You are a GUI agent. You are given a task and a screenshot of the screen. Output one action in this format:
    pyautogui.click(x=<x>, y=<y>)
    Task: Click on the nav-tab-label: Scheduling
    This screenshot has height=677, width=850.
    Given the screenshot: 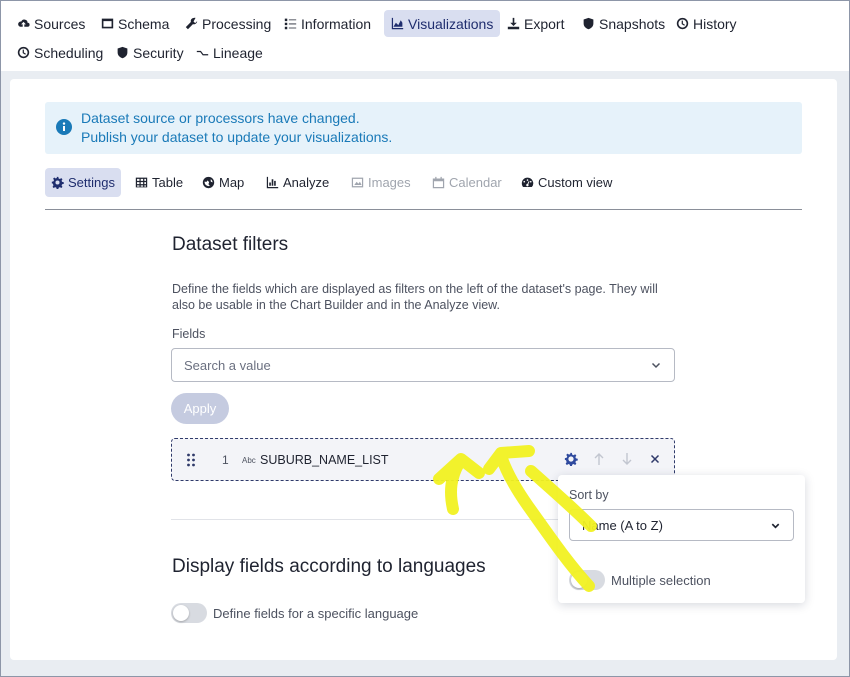 What is the action you would take?
    pyautogui.click(x=69, y=52)
    